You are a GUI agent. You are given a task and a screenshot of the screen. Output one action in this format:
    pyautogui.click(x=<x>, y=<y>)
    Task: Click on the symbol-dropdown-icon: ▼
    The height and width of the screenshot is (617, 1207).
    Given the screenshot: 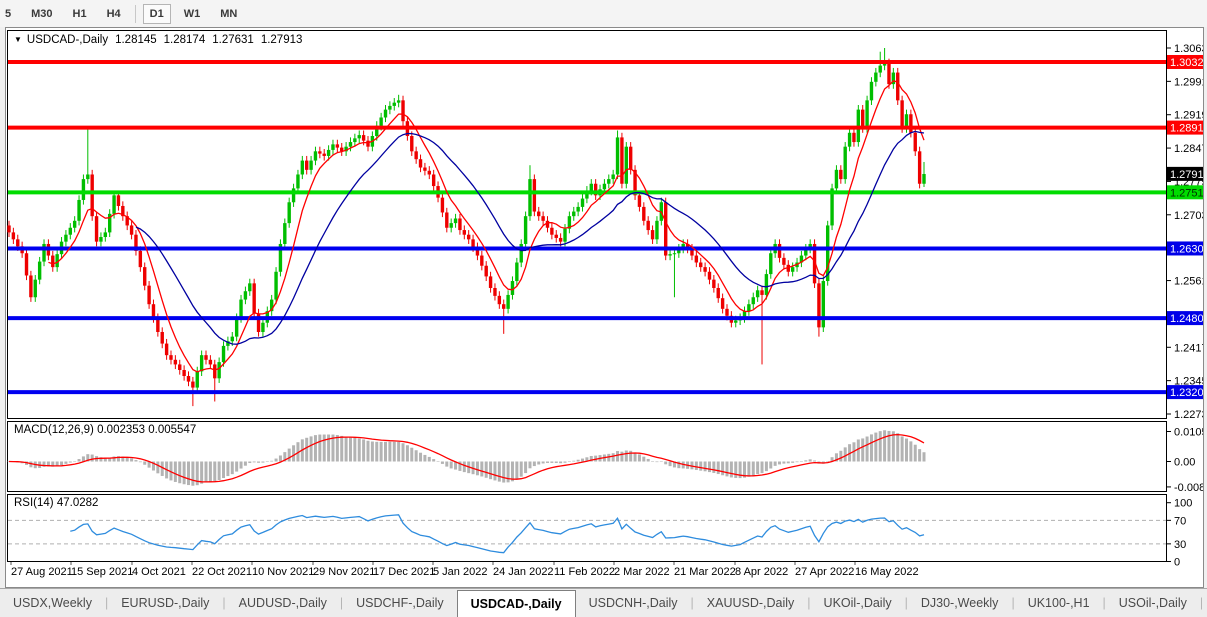 What is the action you would take?
    pyautogui.click(x=18, y=39)
    